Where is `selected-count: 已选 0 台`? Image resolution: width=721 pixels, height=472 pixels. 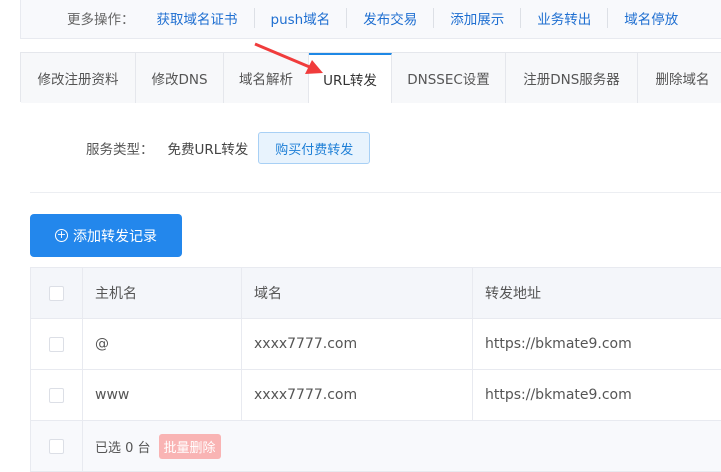 selected-count: 已选 0 台 is located at coordinates (123, 448).